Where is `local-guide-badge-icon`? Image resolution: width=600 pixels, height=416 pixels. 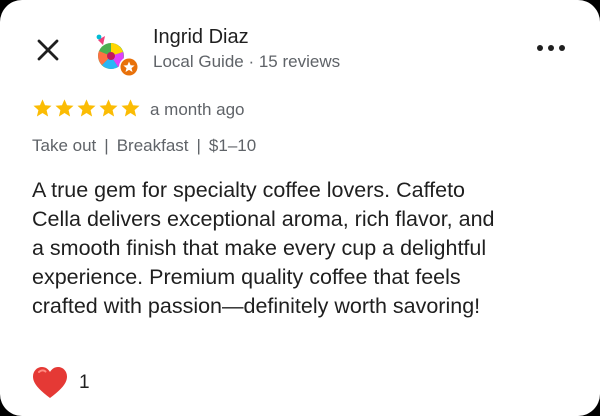
local-guide-badge-icon is located at coordinates (129, 67).